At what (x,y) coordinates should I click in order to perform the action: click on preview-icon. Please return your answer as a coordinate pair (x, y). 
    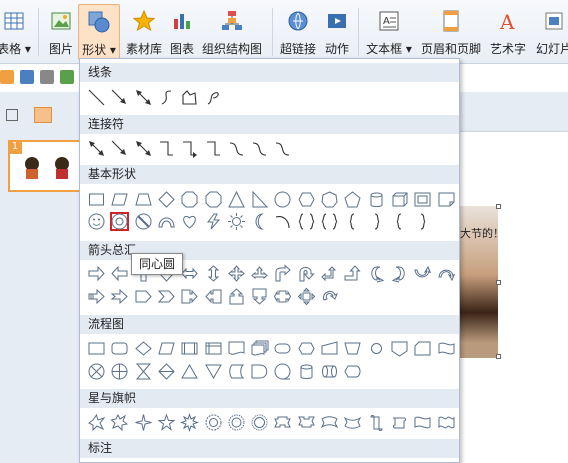
    Looking at the image, I should click on (67, 77).